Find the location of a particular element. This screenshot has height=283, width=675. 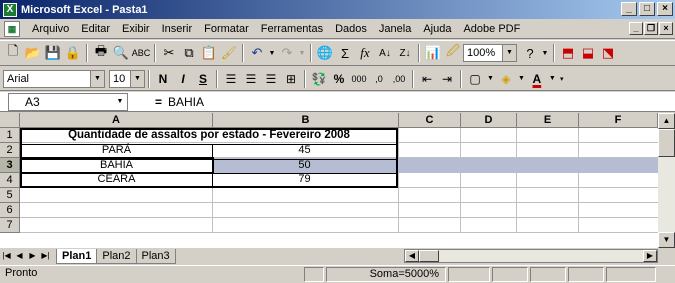

sort-ascending-icon: A↓ is located at coordinates (385, 53).